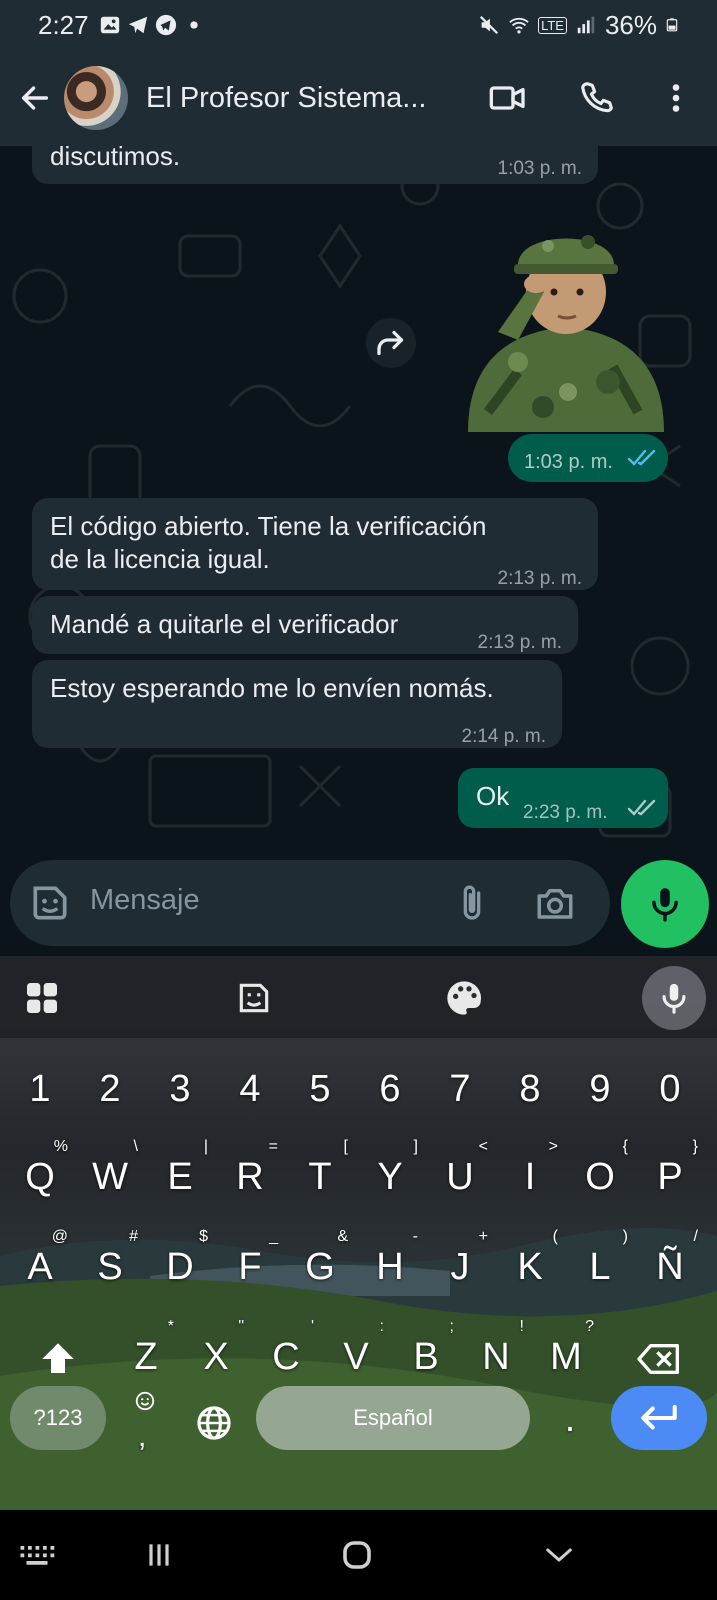  Describe the element at coordinates (146, 1355) in the screenshot. I see `key-z: Z *` at that location.